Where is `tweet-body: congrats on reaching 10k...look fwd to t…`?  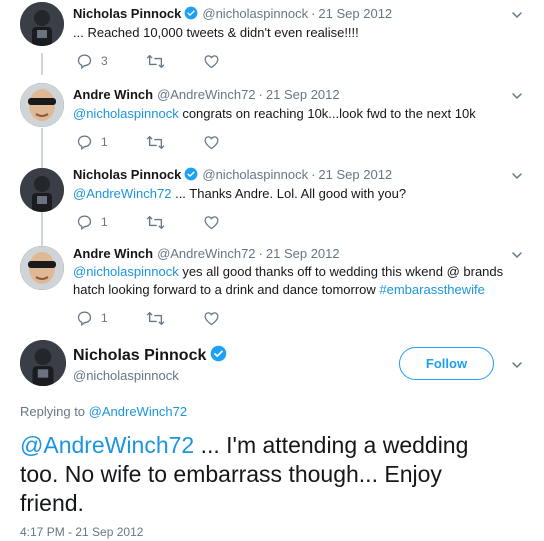
tweet-body: congrats on reaching 10k...look fwd to t… is located at coordinates (327, 113).